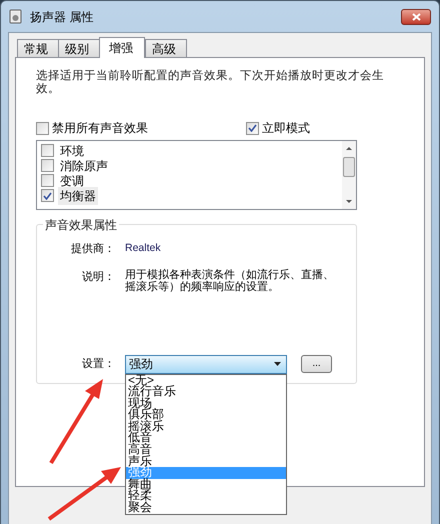 The image size is (440, 524). I want to click on effect-item: 均衡器, so click(78, 195).